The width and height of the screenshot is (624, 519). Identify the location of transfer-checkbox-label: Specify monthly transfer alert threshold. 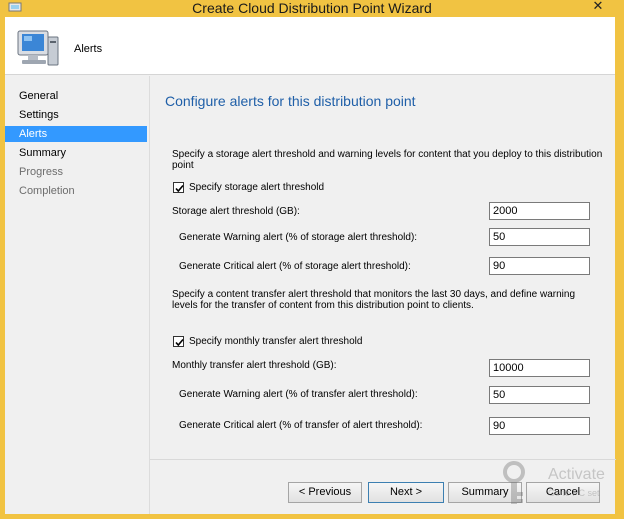
(275, 342).